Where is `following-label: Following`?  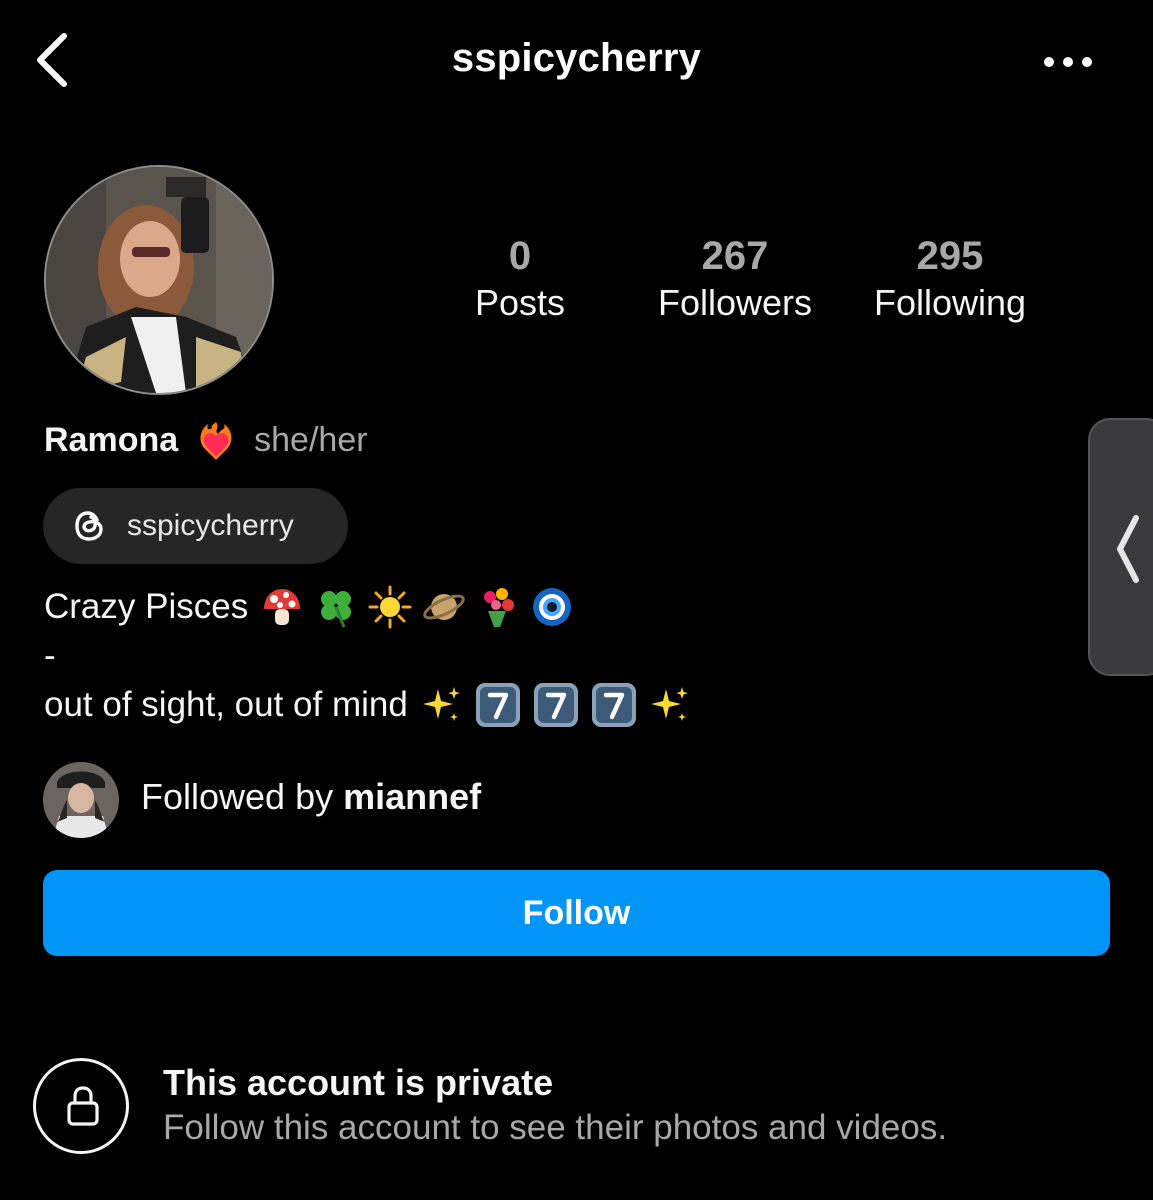 following-label: Following is located at coordinates (950, 302).